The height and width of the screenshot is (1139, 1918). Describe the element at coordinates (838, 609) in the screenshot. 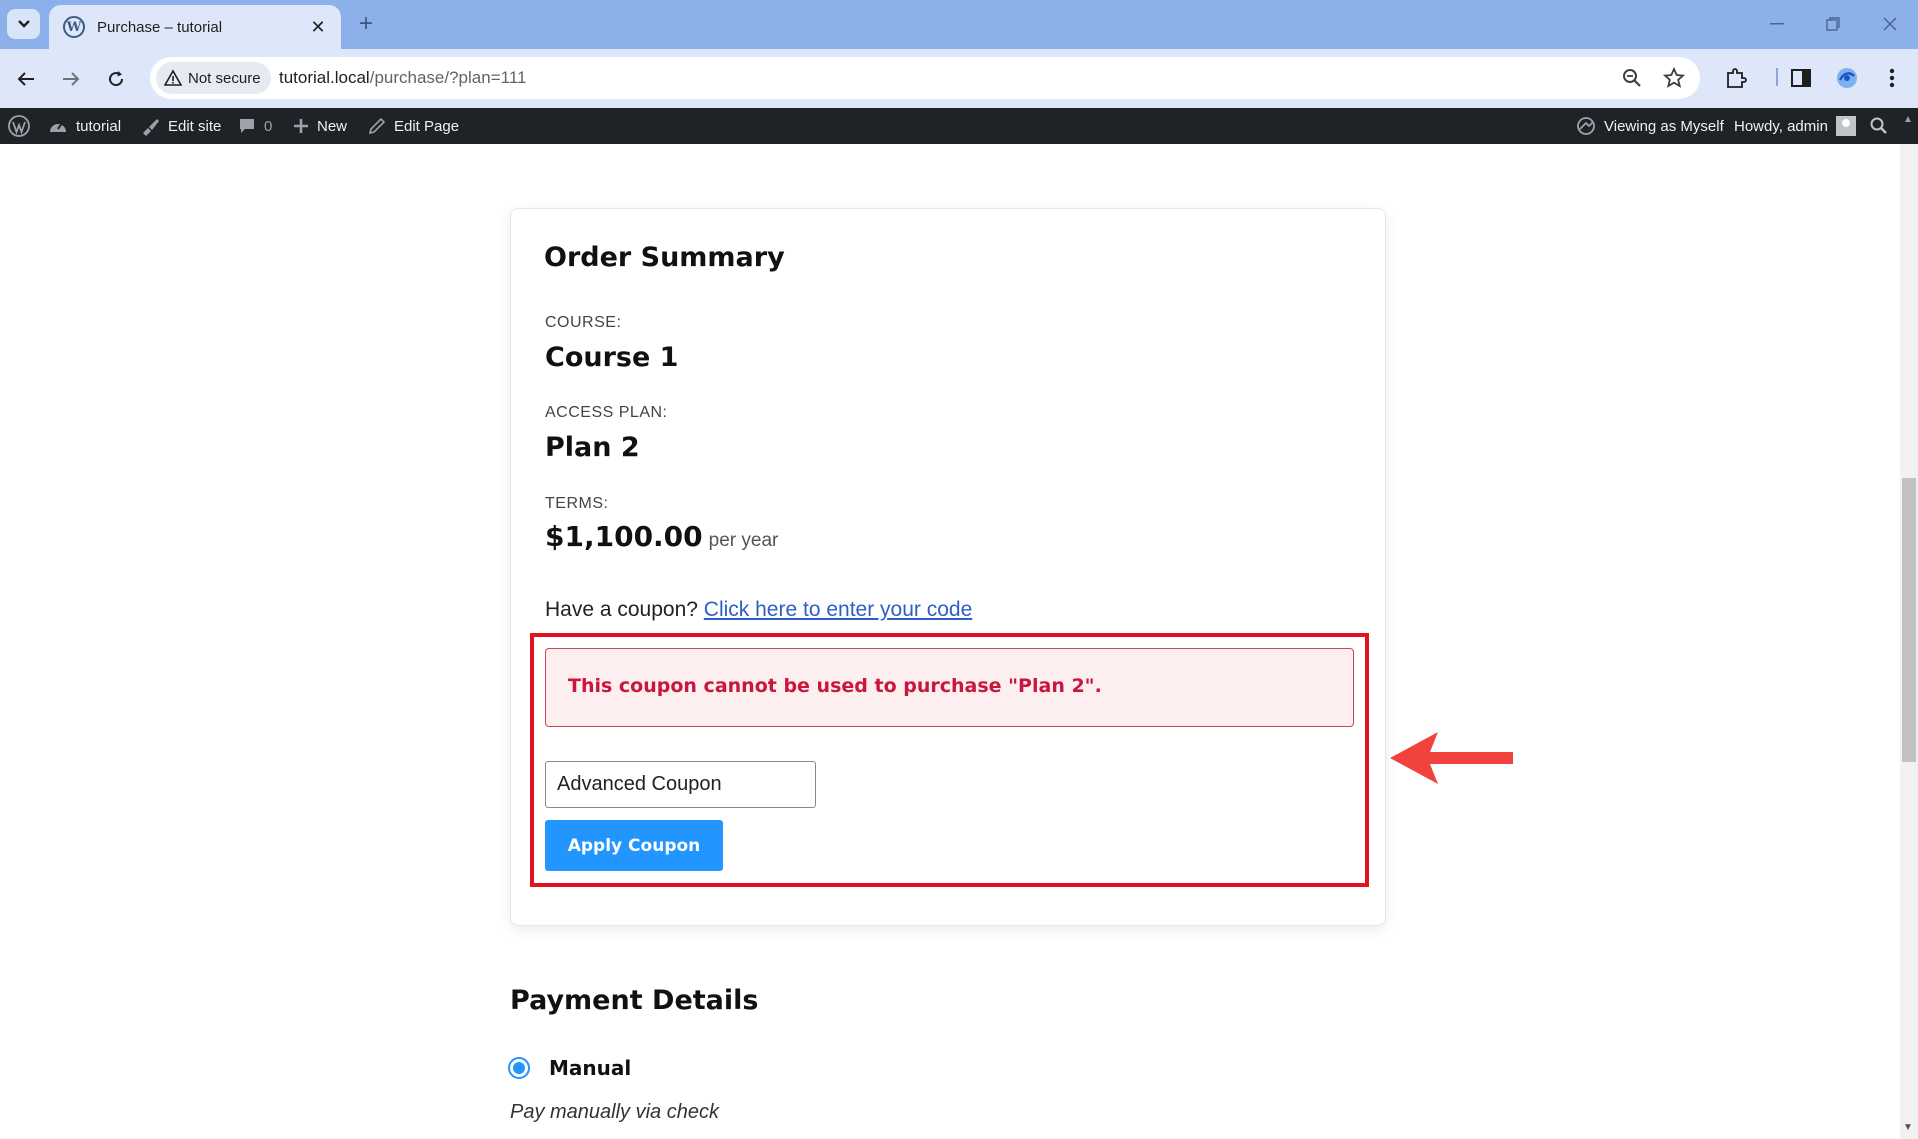

I see `enter-coupon-link: Click here to enter your code` at that location.